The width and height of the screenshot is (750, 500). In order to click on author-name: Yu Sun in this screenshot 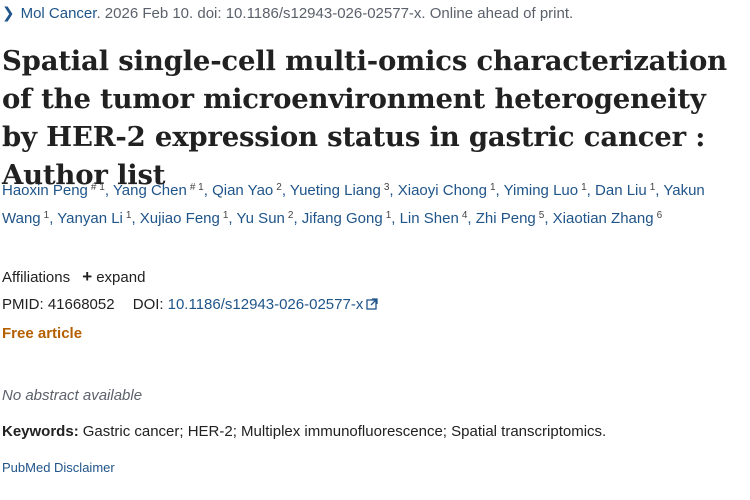, I will do `click(260, 218)`.